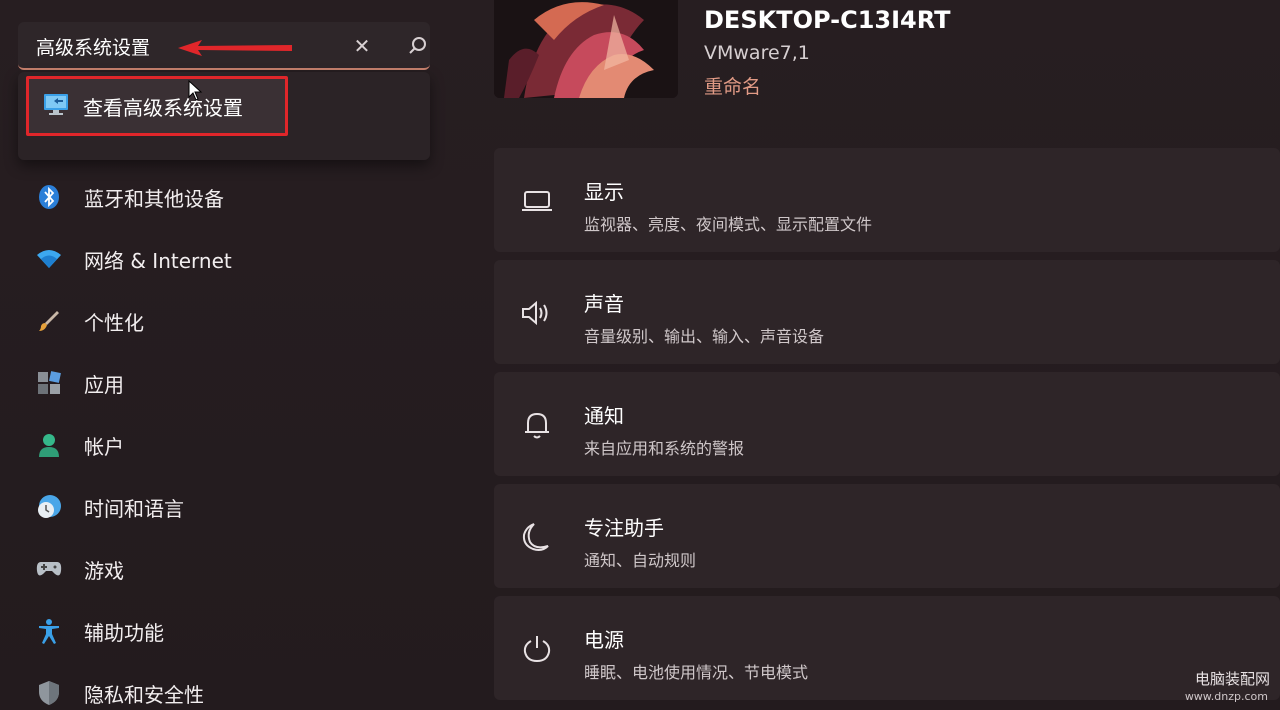  What do you see at coordinates (418, 46) in the screenshot?
I see `search-icon` at bounding box center [418, 46].